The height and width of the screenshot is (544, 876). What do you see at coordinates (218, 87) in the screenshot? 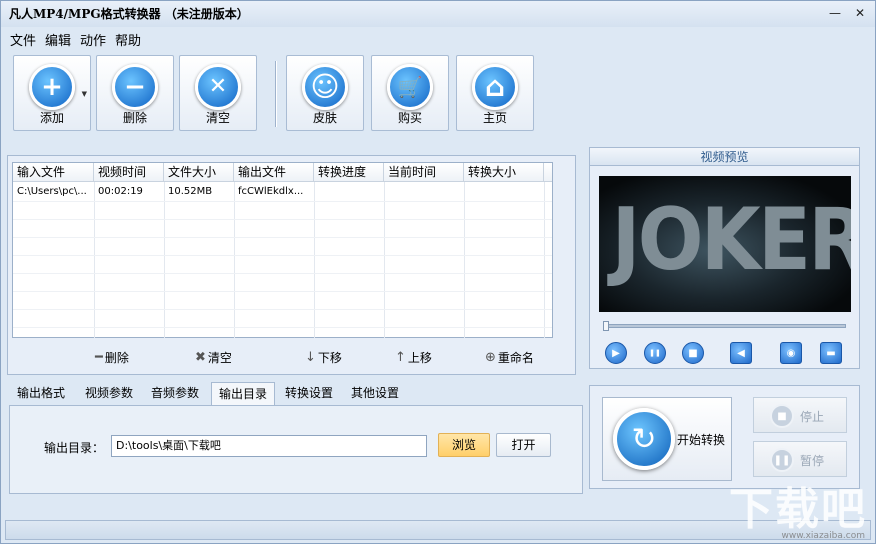
I see `clear-icon: ✕` at bounding box center [218, 87].